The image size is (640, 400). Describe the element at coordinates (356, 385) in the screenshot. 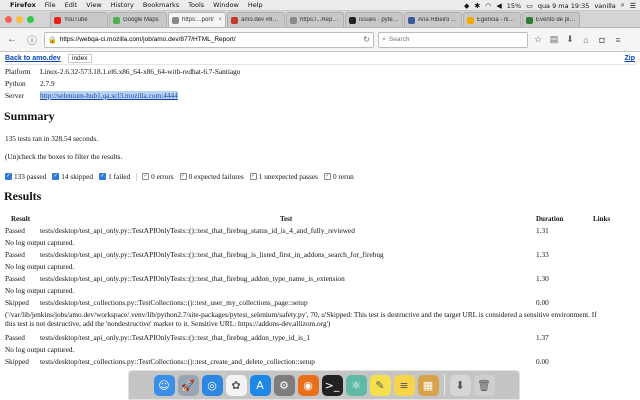

I see `atom-icon: ⚛` at that location.